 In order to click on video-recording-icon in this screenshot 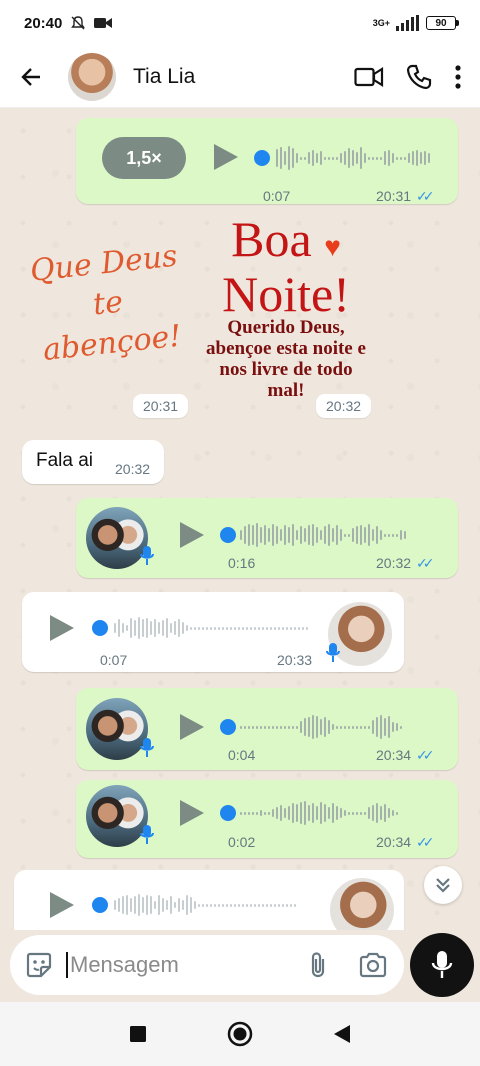, I will do `click(103, 23)`.